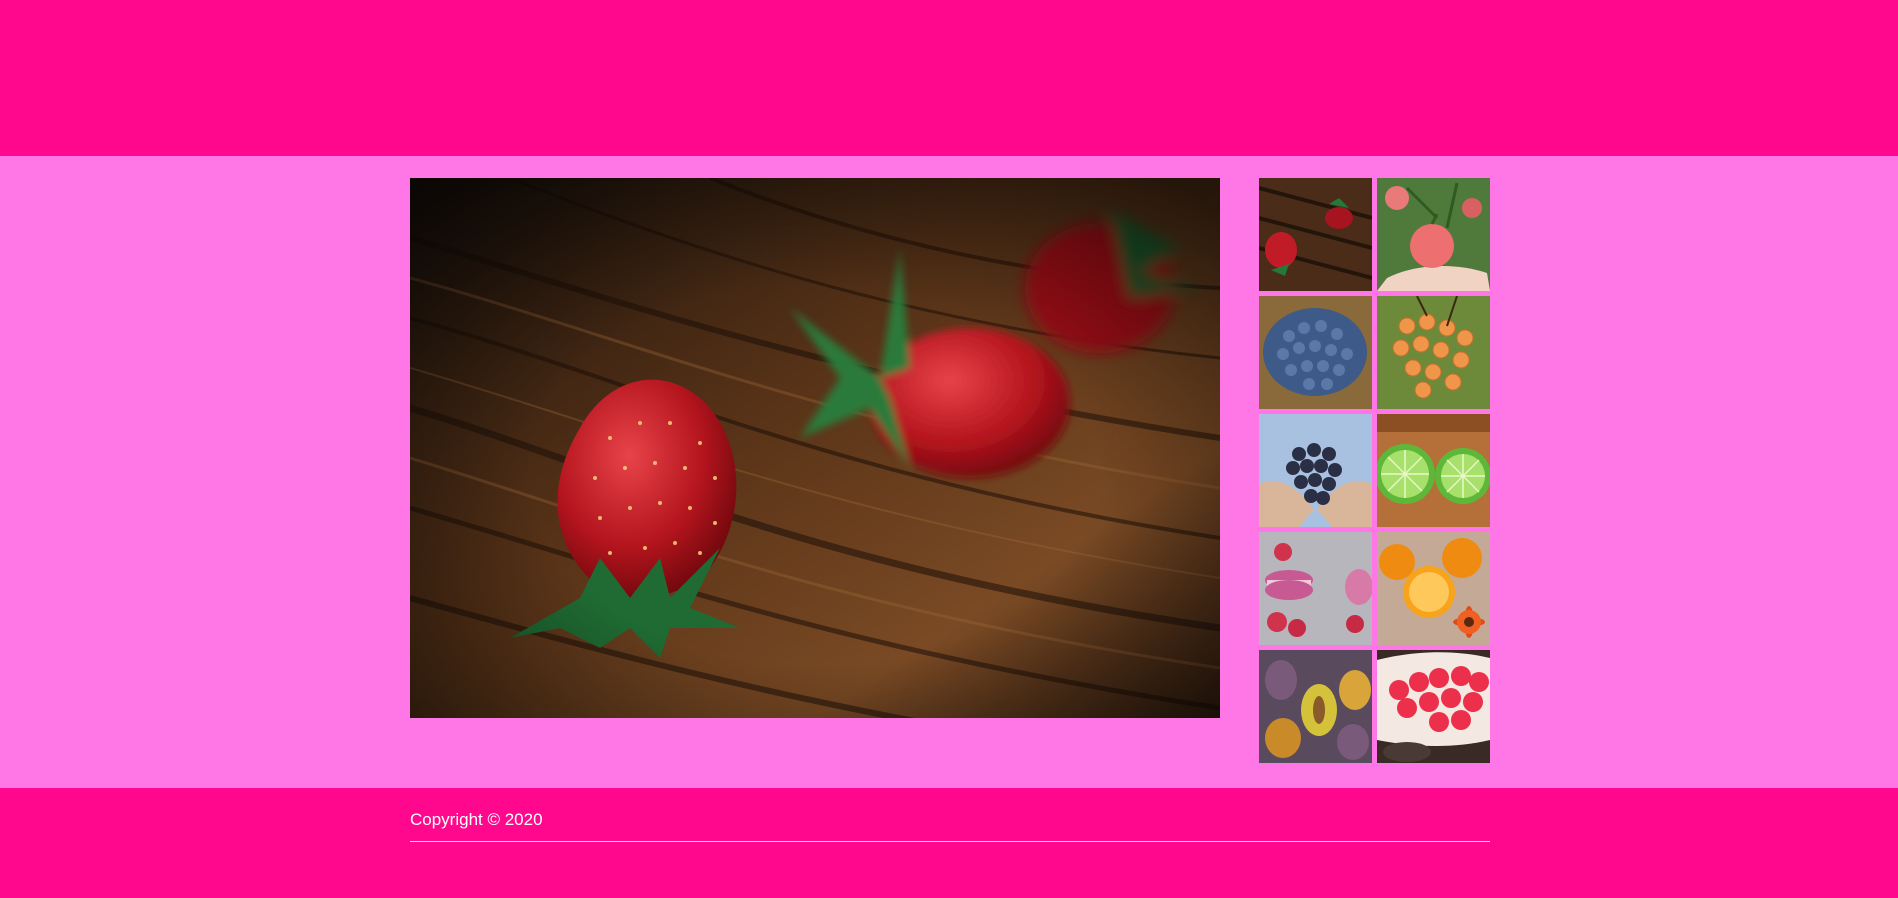 This screenshot has height=898, width=1898. I want to click on orange-currants-thumbnail, so click(1433, 352).